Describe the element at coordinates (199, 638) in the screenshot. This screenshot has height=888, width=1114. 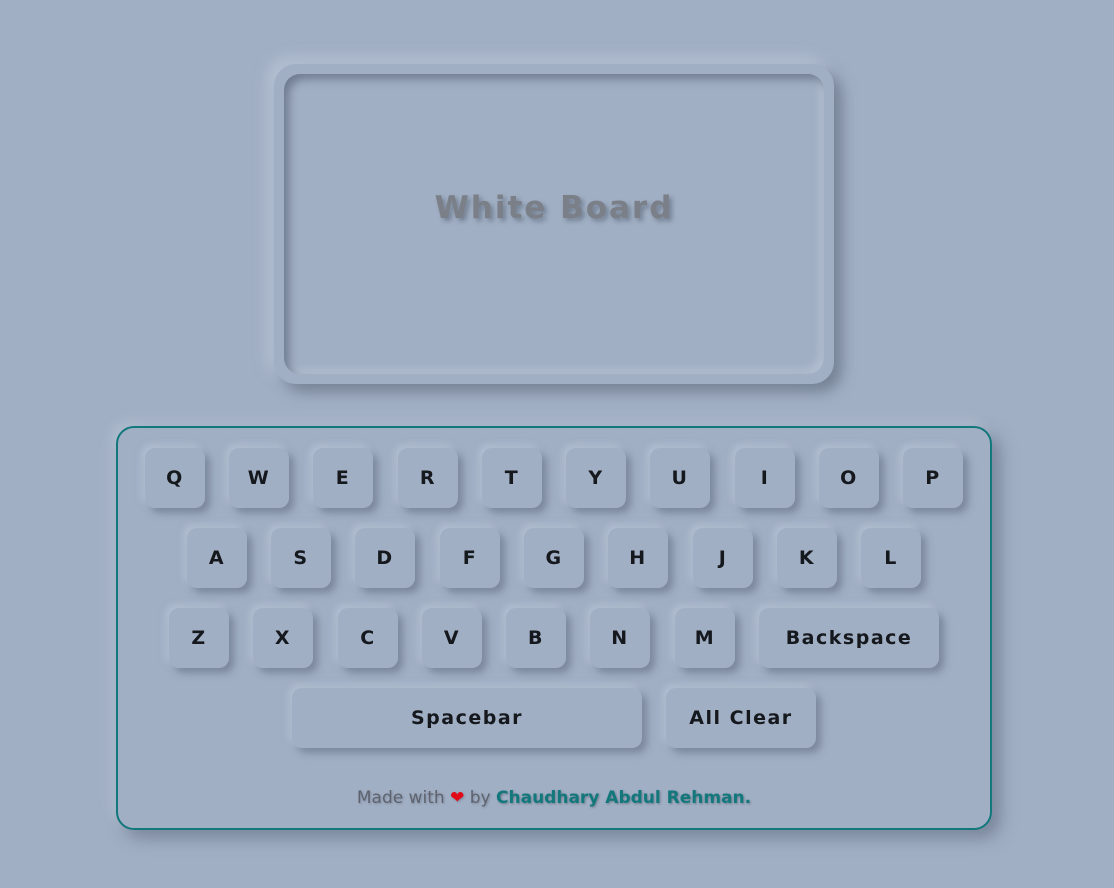
I see `key-z: Z` at that location.